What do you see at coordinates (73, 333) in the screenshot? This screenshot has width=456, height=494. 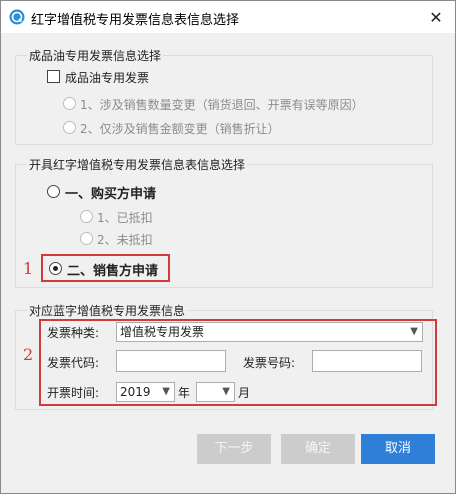 I see `invoice-type-label: 发票种类:` at bounding box center [73, 333].